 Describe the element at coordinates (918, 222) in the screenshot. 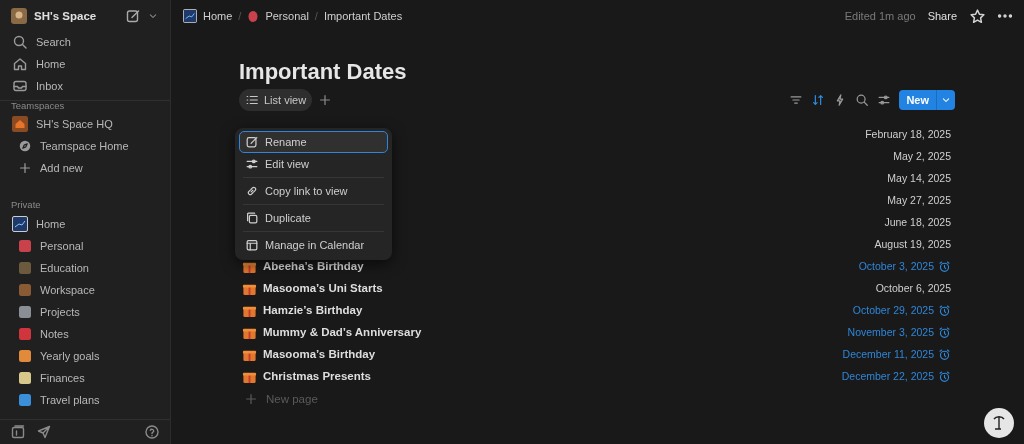

I see `date-text: June 18, 2025` at that location.